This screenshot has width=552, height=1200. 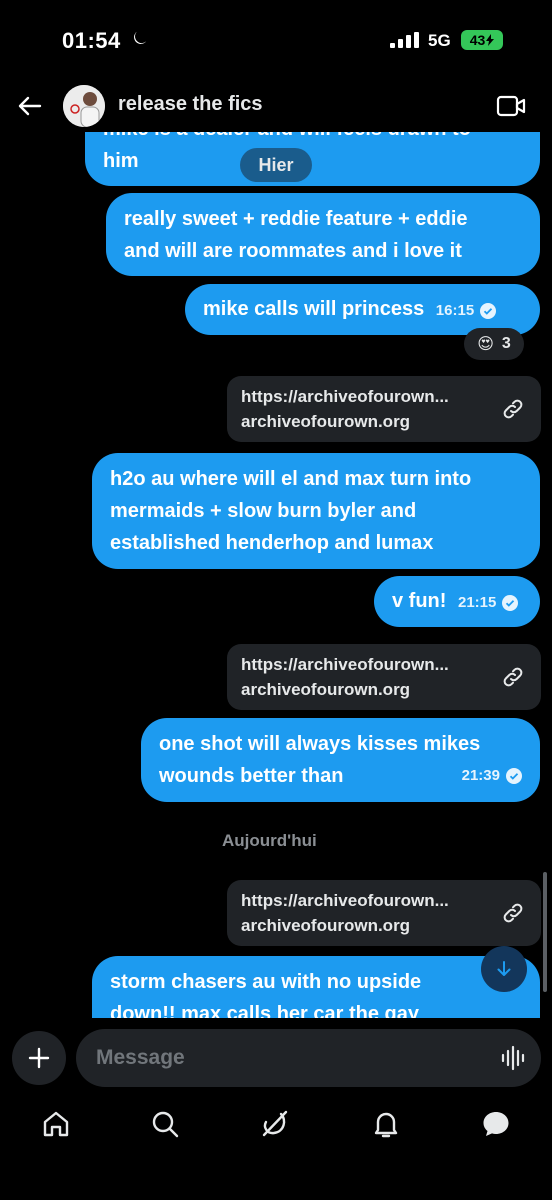 I want to click on message-composer, so click(x=276, y=1058).